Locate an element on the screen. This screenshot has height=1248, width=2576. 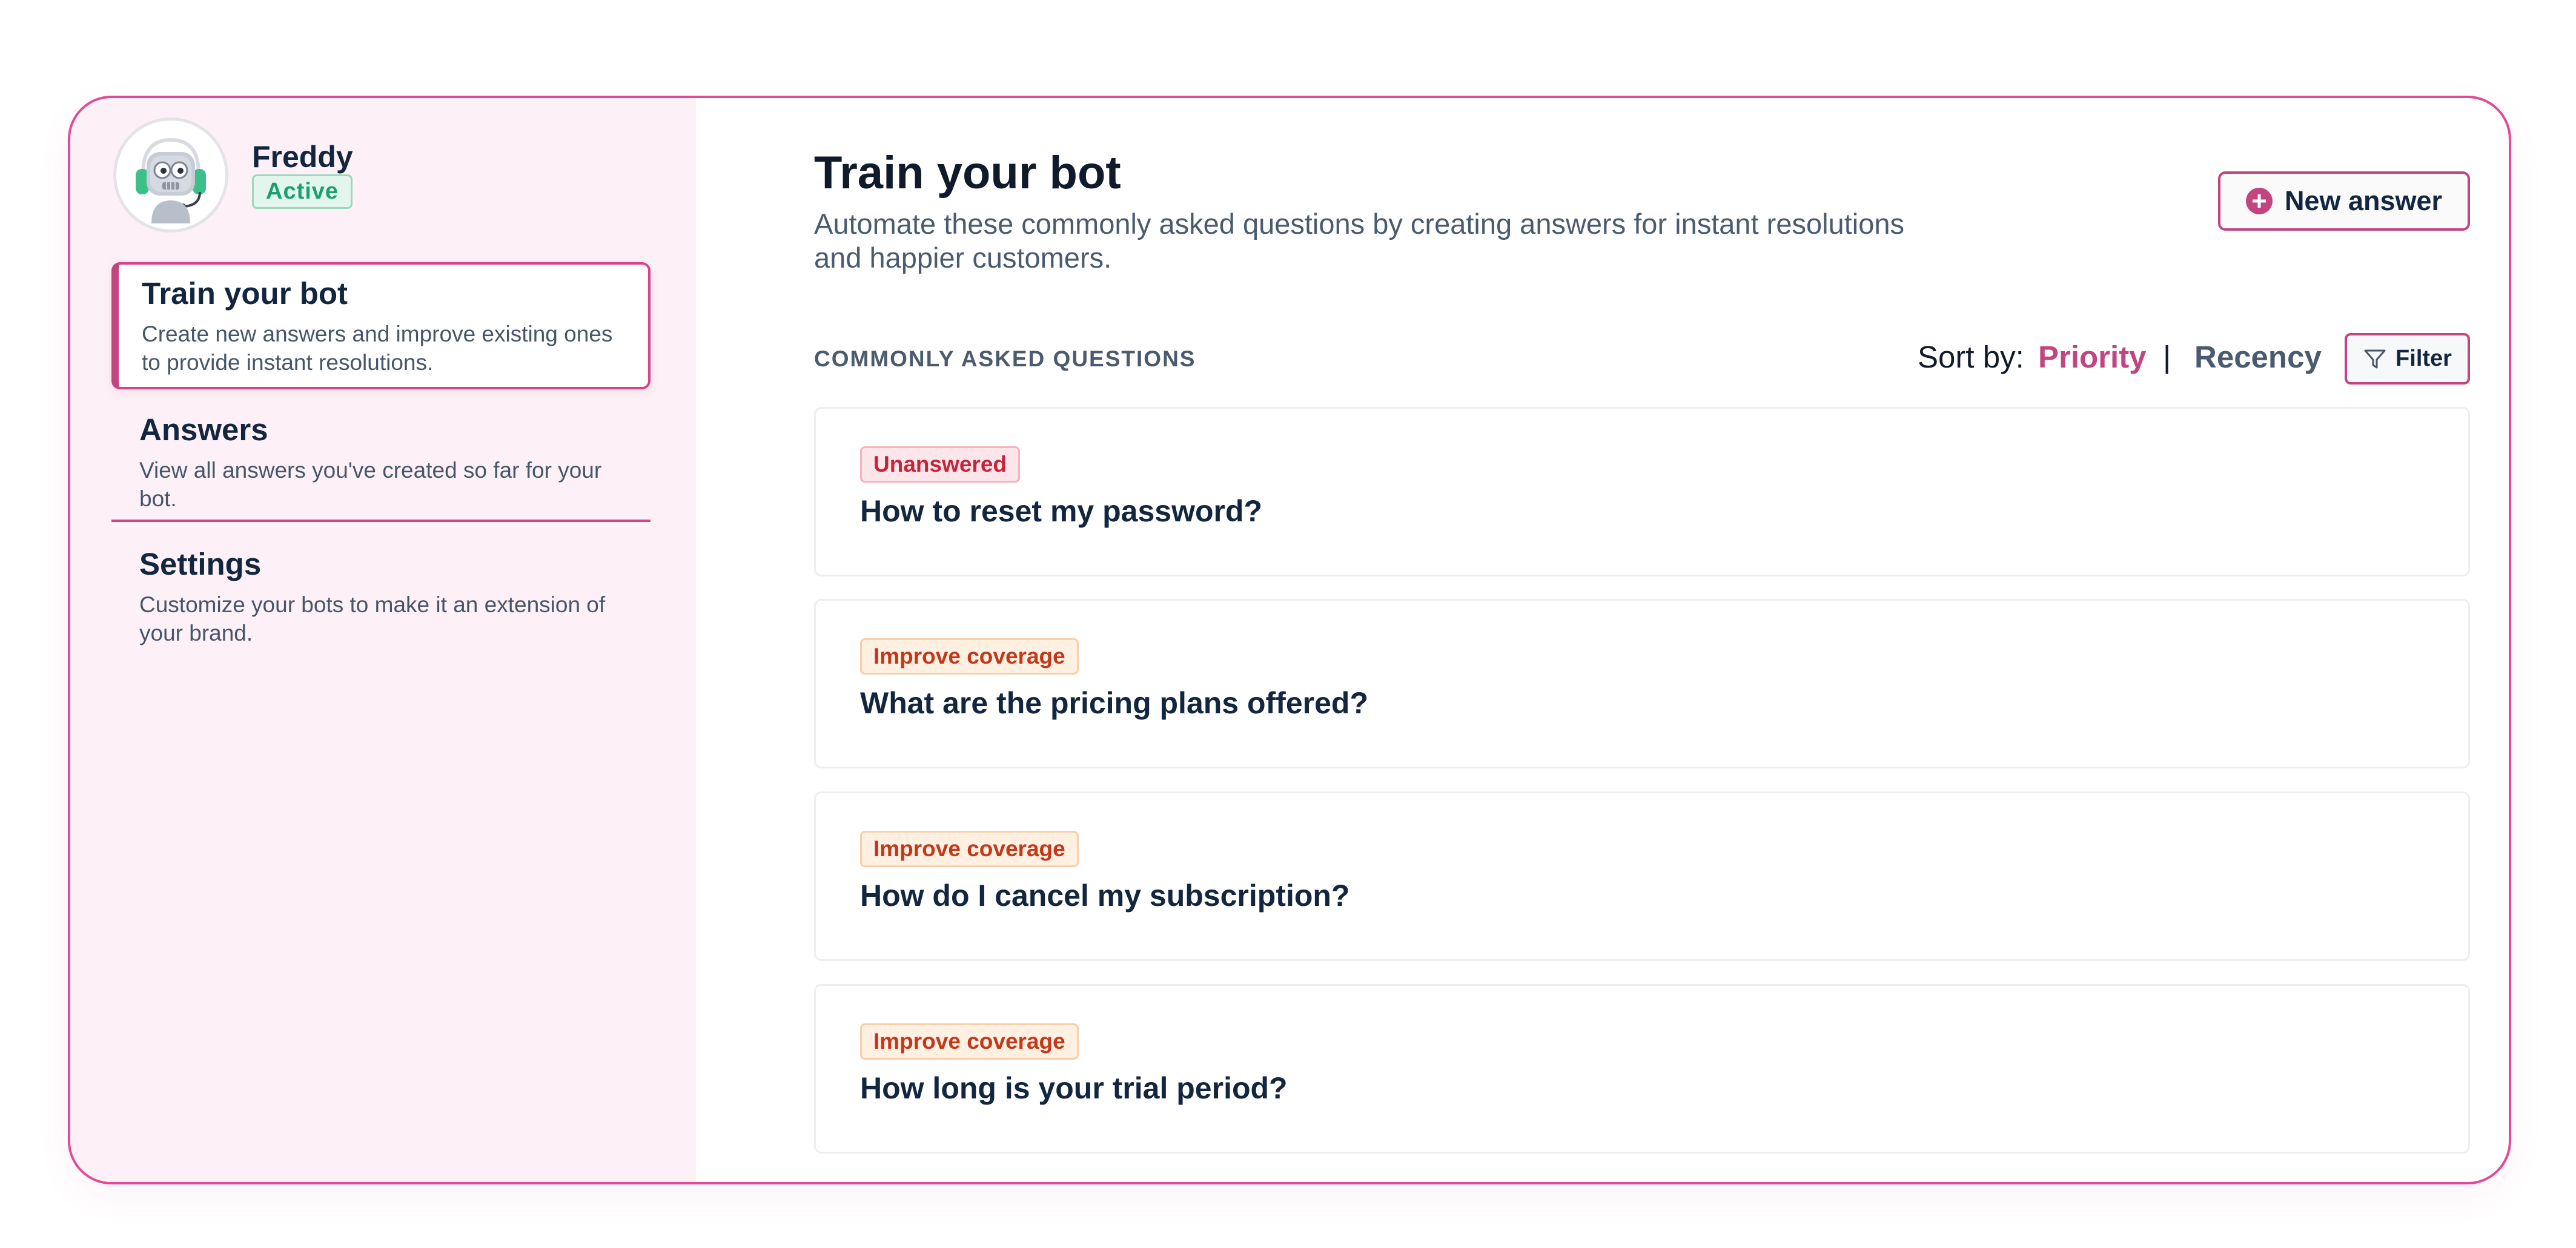
bot-avatar is located at coordinates (170, 175).